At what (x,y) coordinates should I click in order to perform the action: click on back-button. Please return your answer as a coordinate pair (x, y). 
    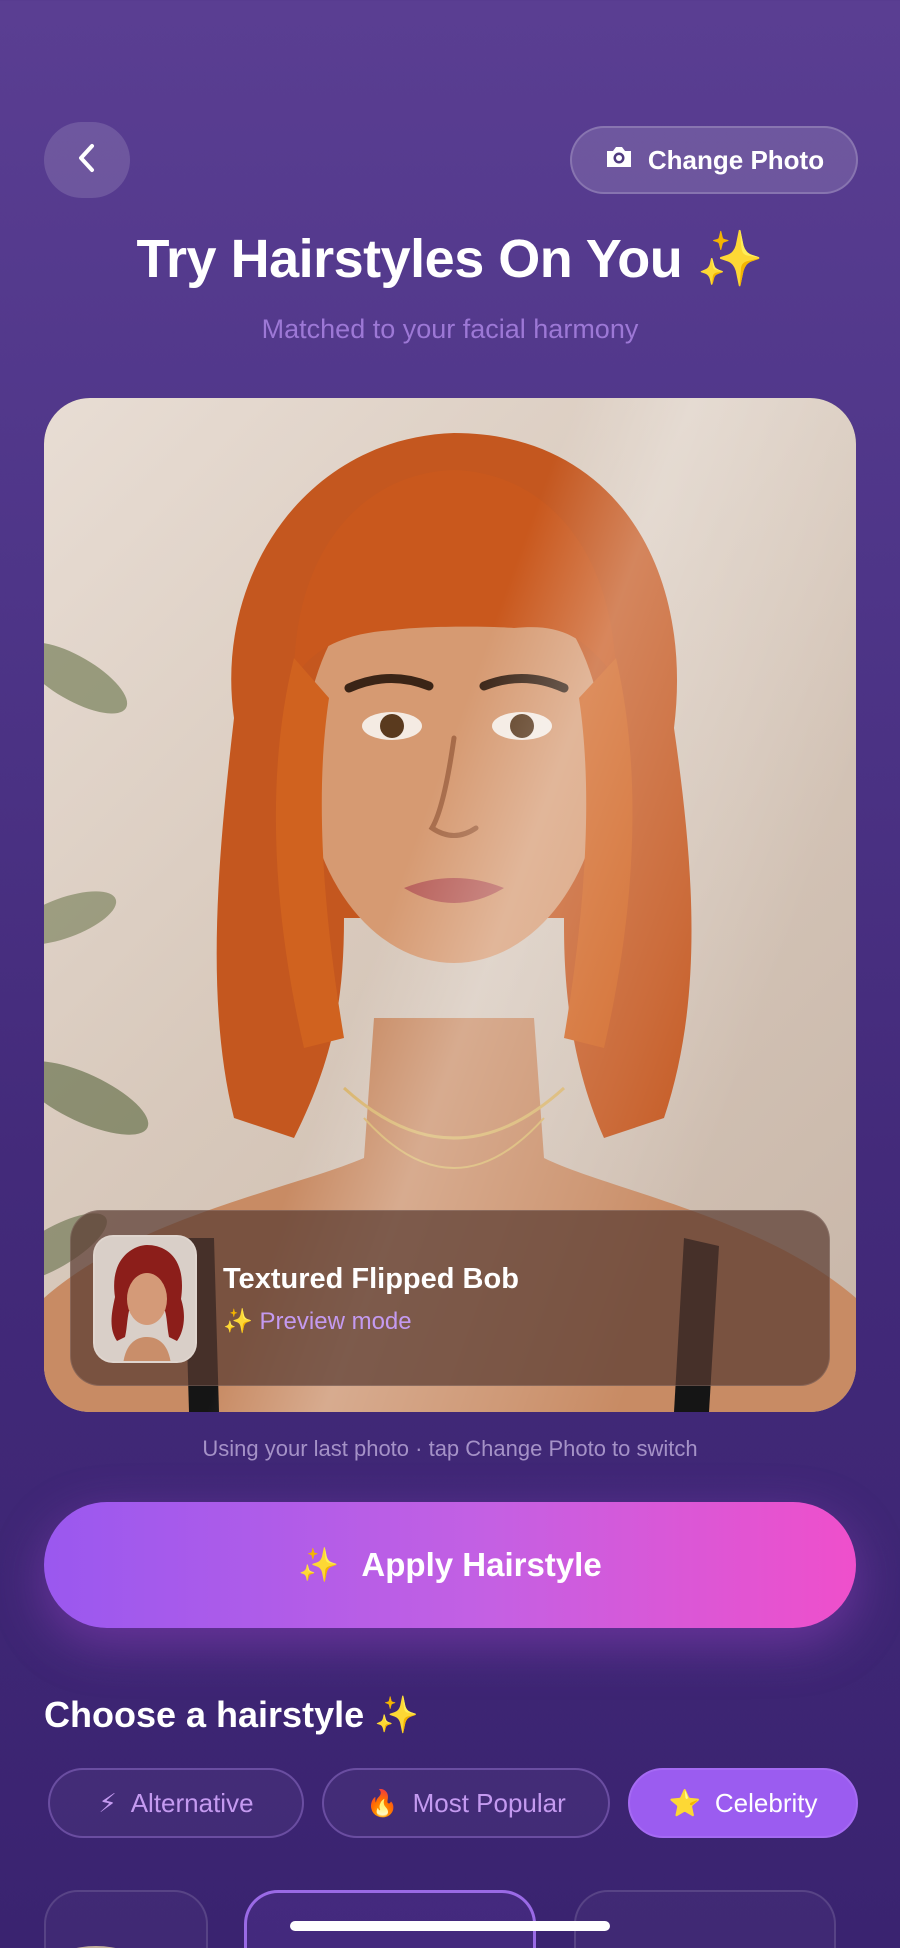
    Looking at the image, I should click on (87, 160).